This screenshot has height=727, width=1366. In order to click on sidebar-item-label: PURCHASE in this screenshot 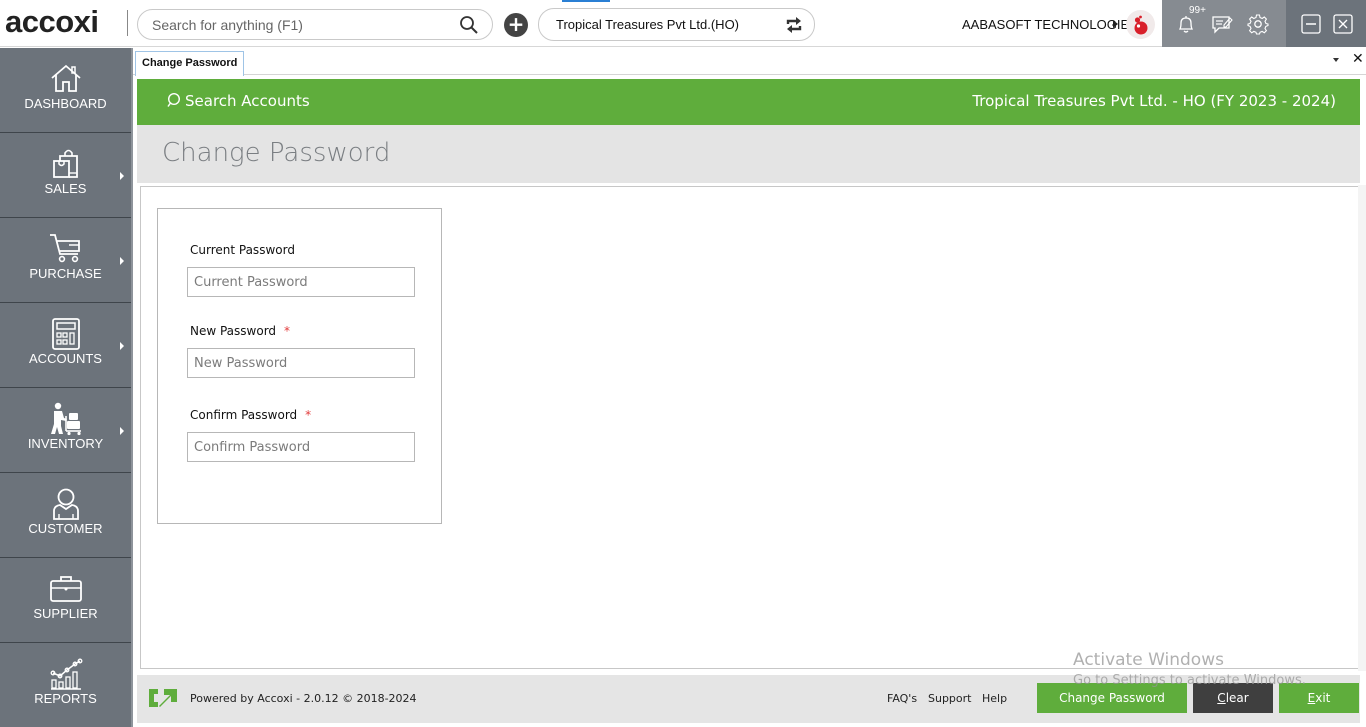, I will do `click(65, 273)`.